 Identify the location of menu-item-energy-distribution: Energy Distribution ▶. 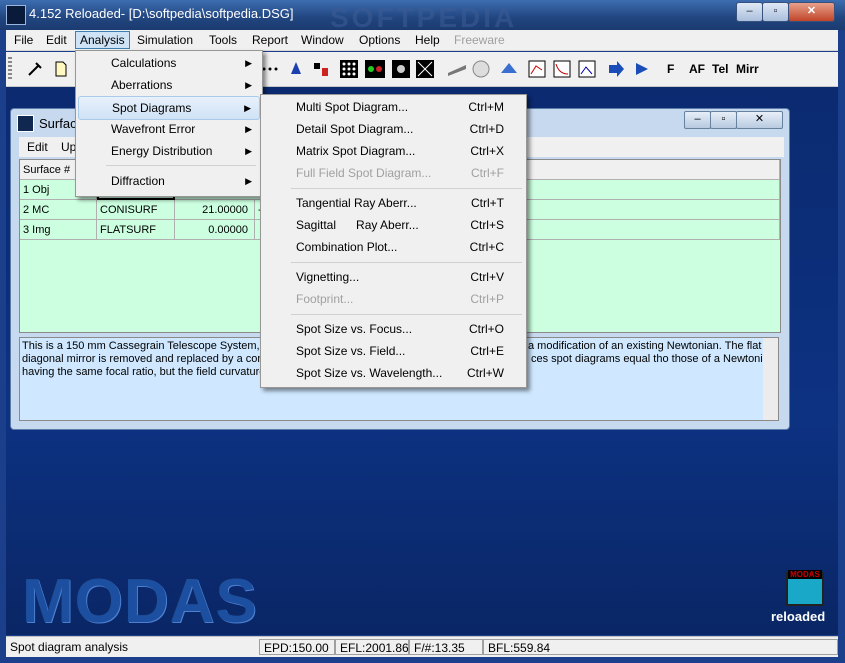
(169, 151).